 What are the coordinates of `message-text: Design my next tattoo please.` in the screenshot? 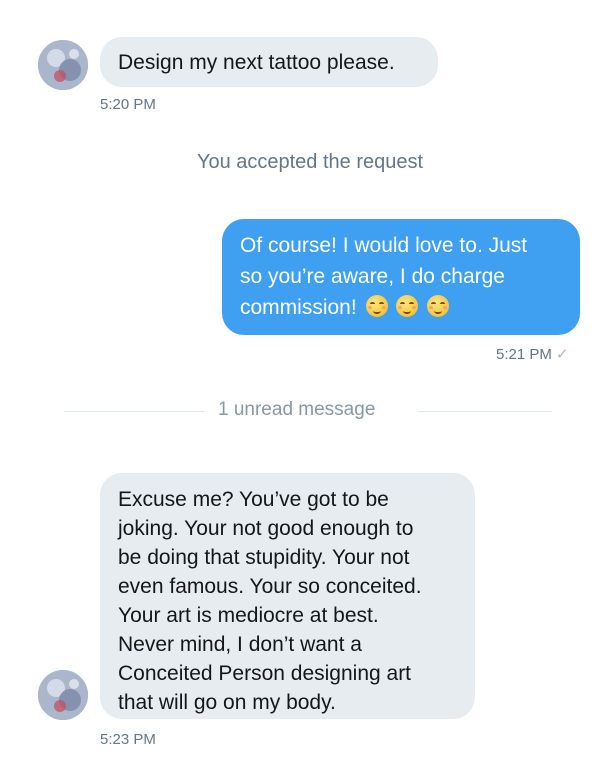 It's located at (256, 62).